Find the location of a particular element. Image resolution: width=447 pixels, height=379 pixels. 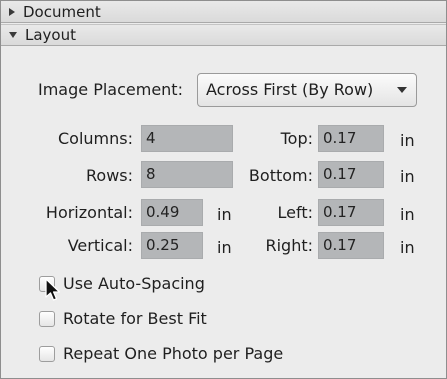

columns-label: Columns: is located at coordinates (95, 138).